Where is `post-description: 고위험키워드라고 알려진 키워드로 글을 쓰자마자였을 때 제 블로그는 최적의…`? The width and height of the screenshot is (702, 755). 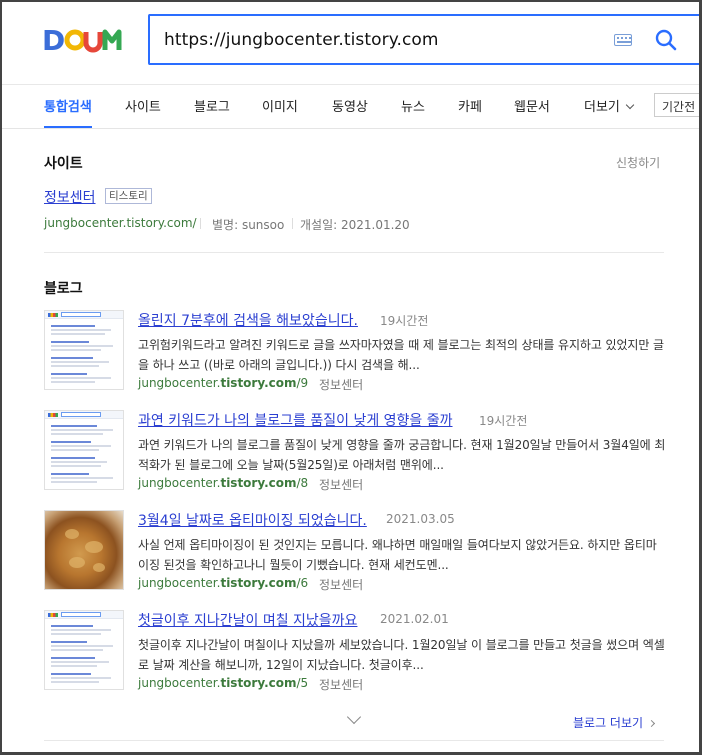
post-description: 고위험키워드라고 알려진 키워드로 글을 쓰자마자였을 때 제 블로그는 최적의… is located at coordinates (401, 355).